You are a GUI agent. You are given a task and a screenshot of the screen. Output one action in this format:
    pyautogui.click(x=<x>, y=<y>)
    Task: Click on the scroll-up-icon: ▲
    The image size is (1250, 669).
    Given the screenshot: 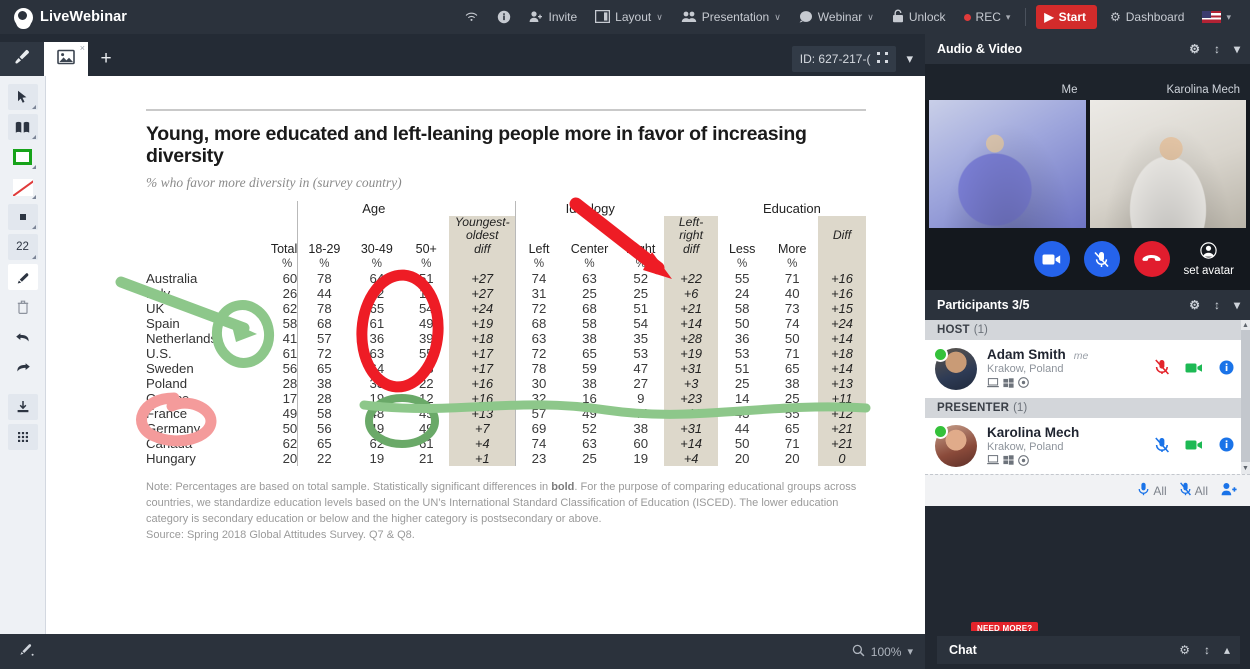 What is the action you would take?
    pyautogui.click(x=1245, y=325)
    